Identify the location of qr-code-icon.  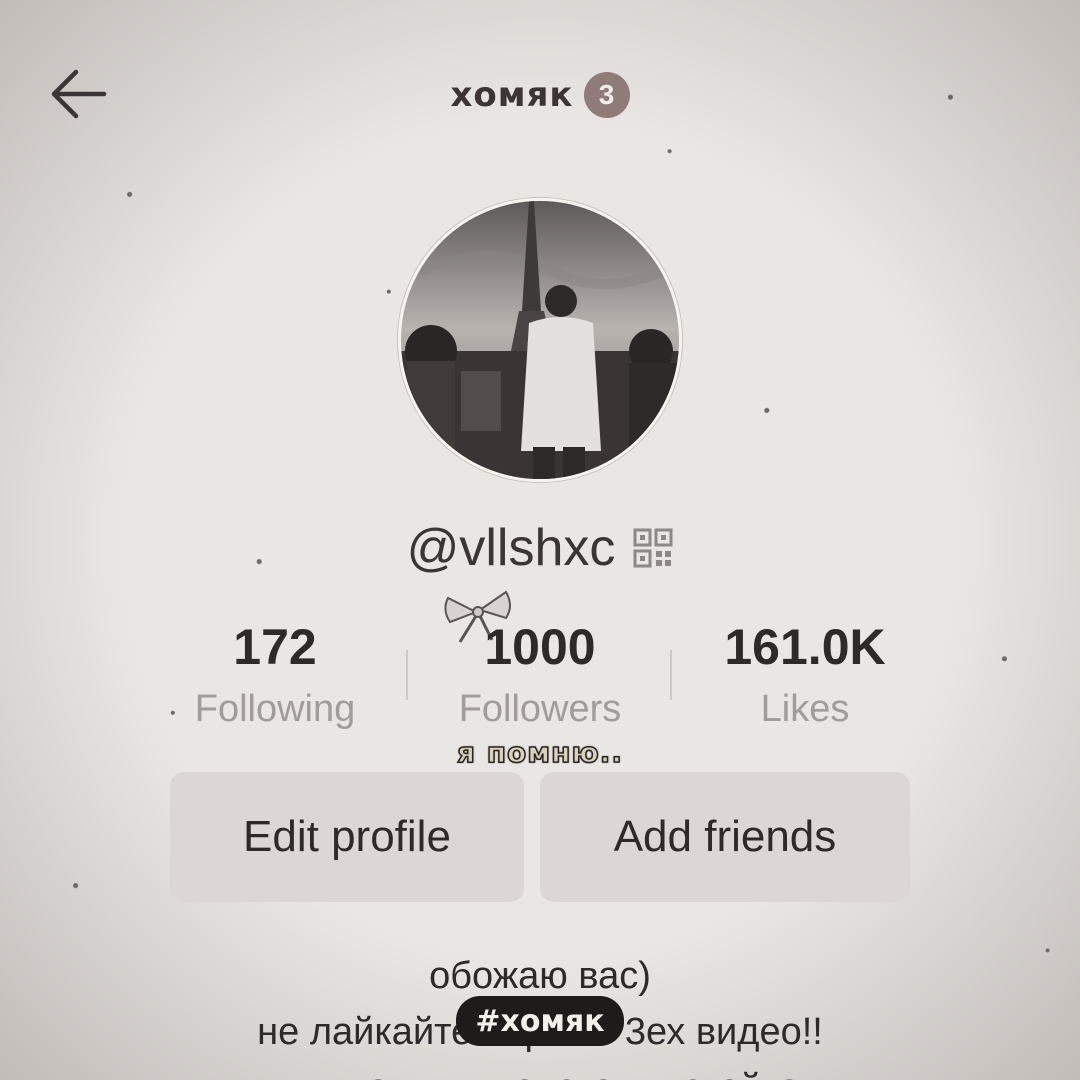
(653, 548).